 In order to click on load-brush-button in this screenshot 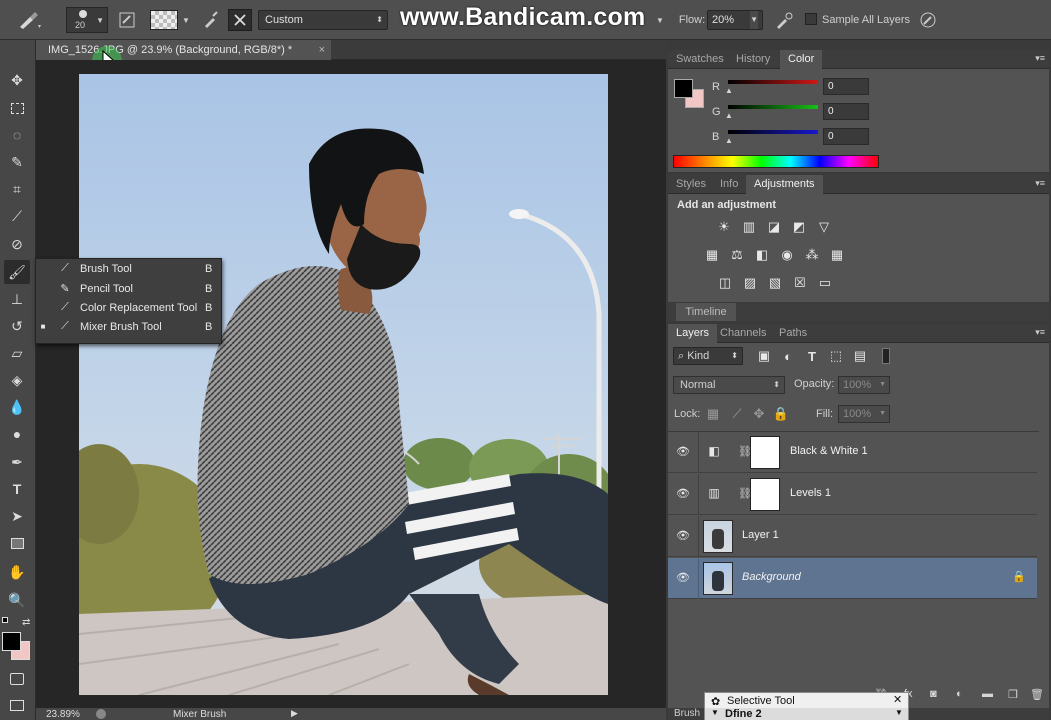, I will do `click(211, 20)`.